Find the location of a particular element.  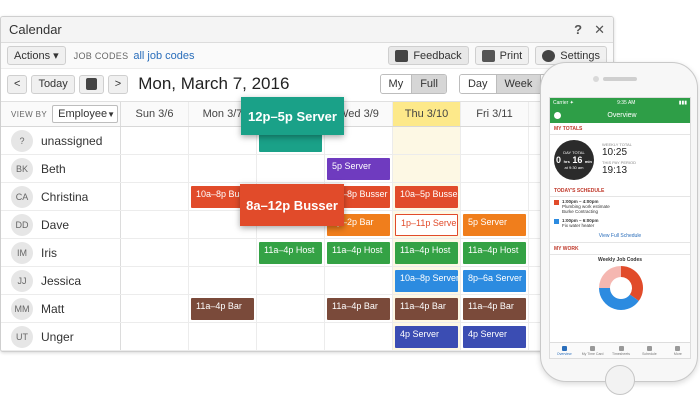

tab-more: More is located at coordinates (677, 350).